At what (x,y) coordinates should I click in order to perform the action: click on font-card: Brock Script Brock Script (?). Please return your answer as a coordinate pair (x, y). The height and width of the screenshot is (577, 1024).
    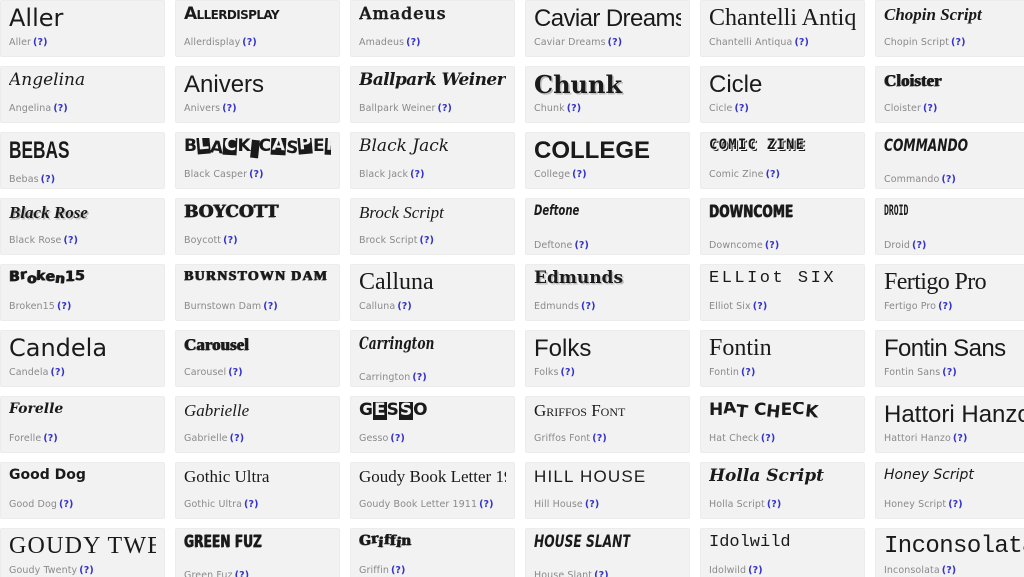
    Looking at the image, I should click on (432, 226).